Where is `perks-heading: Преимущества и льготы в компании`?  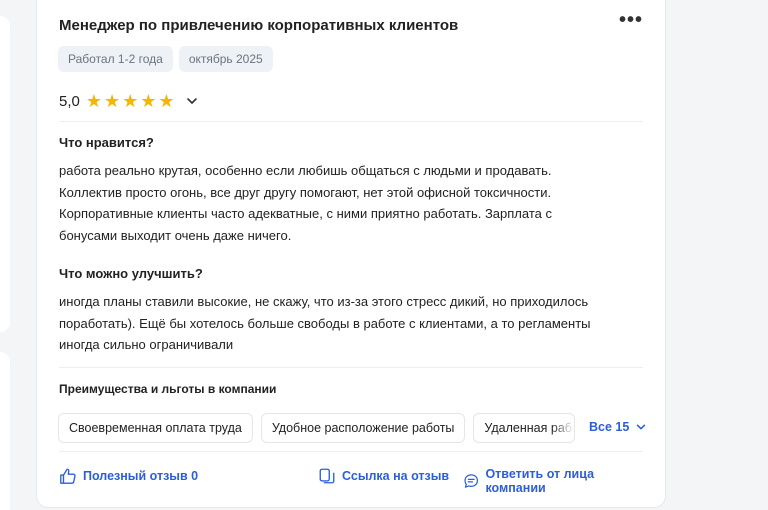 perks-heading: Преимущества и льготы в компании is located at coordinates (168, 389).